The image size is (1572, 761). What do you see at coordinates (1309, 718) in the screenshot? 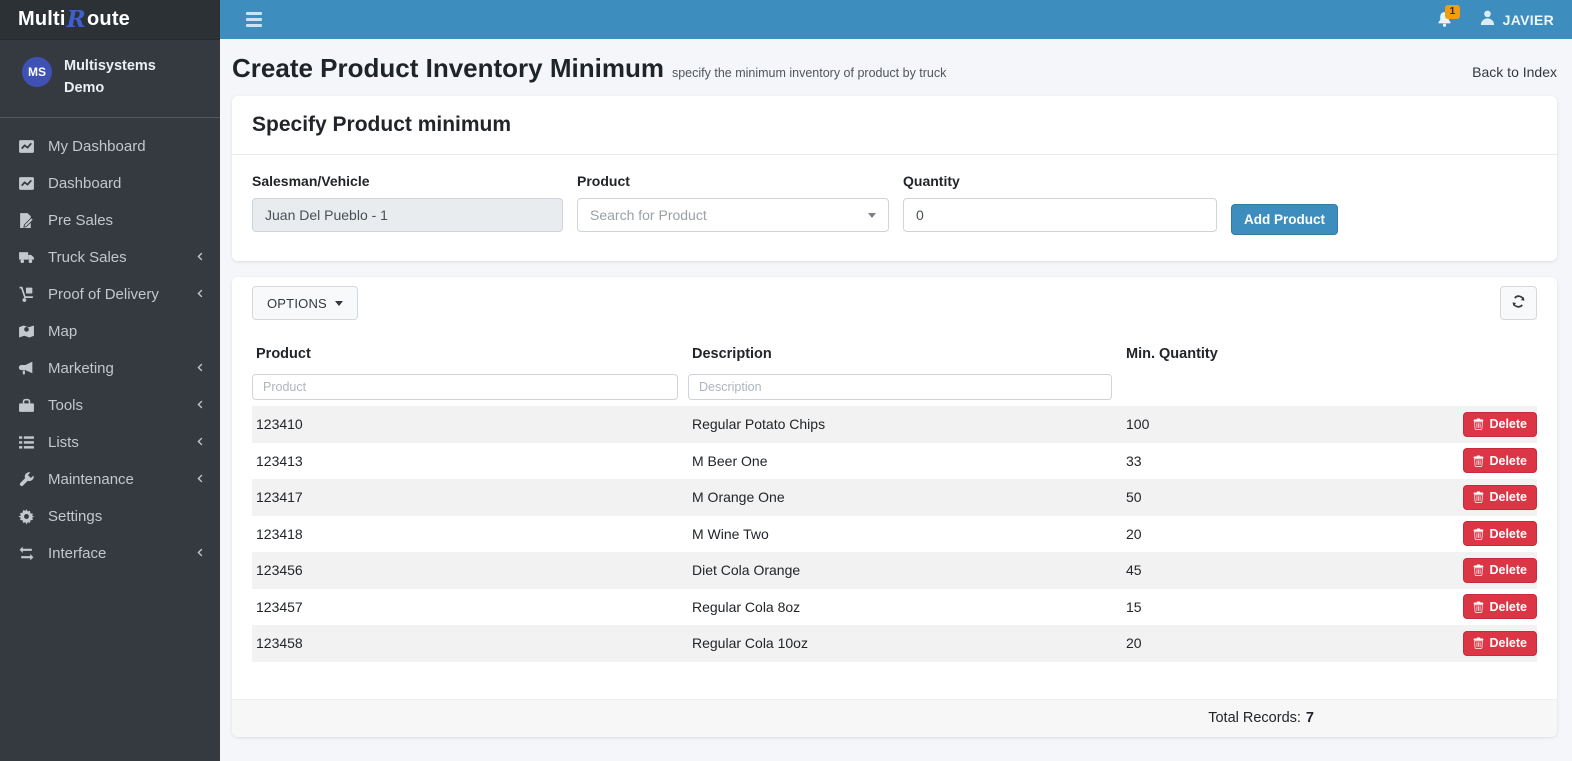
I see `total-records-value: 7` at bounding box center [1309, 718].